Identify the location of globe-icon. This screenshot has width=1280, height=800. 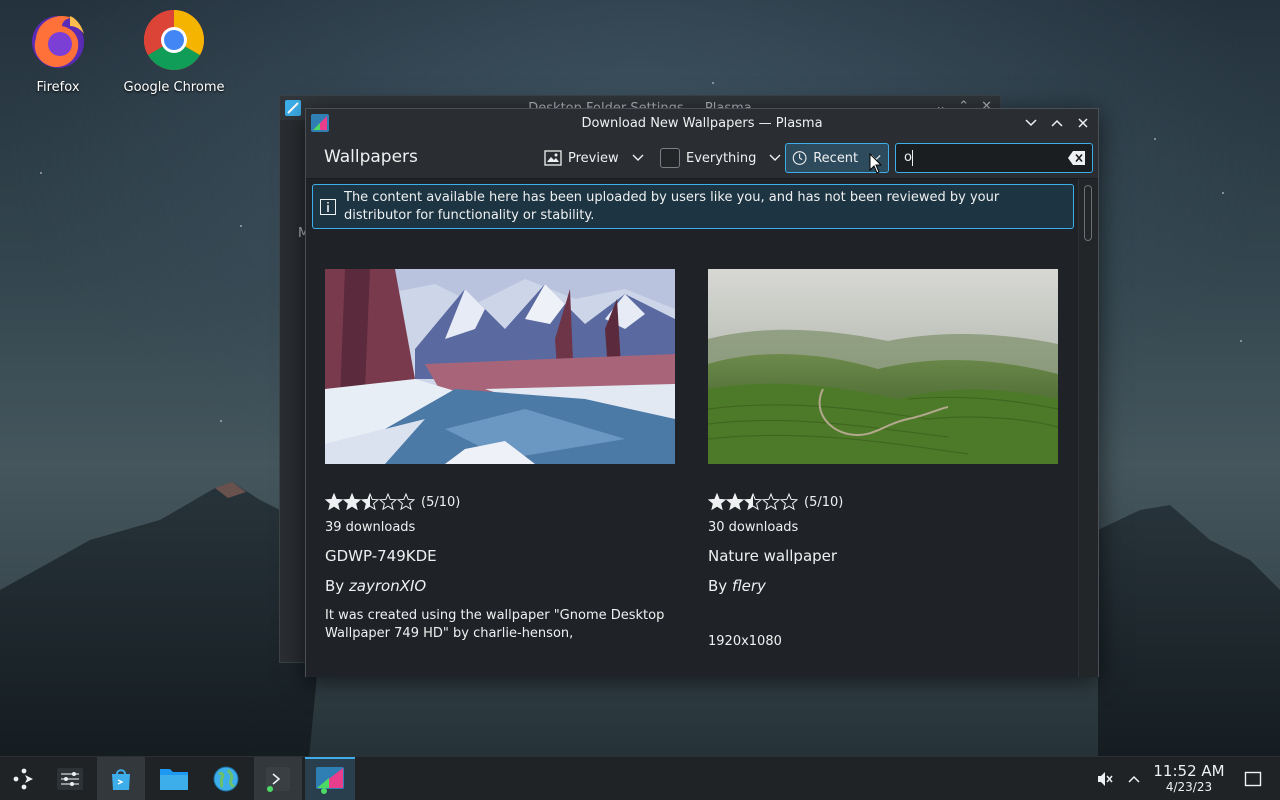
(226, 779).